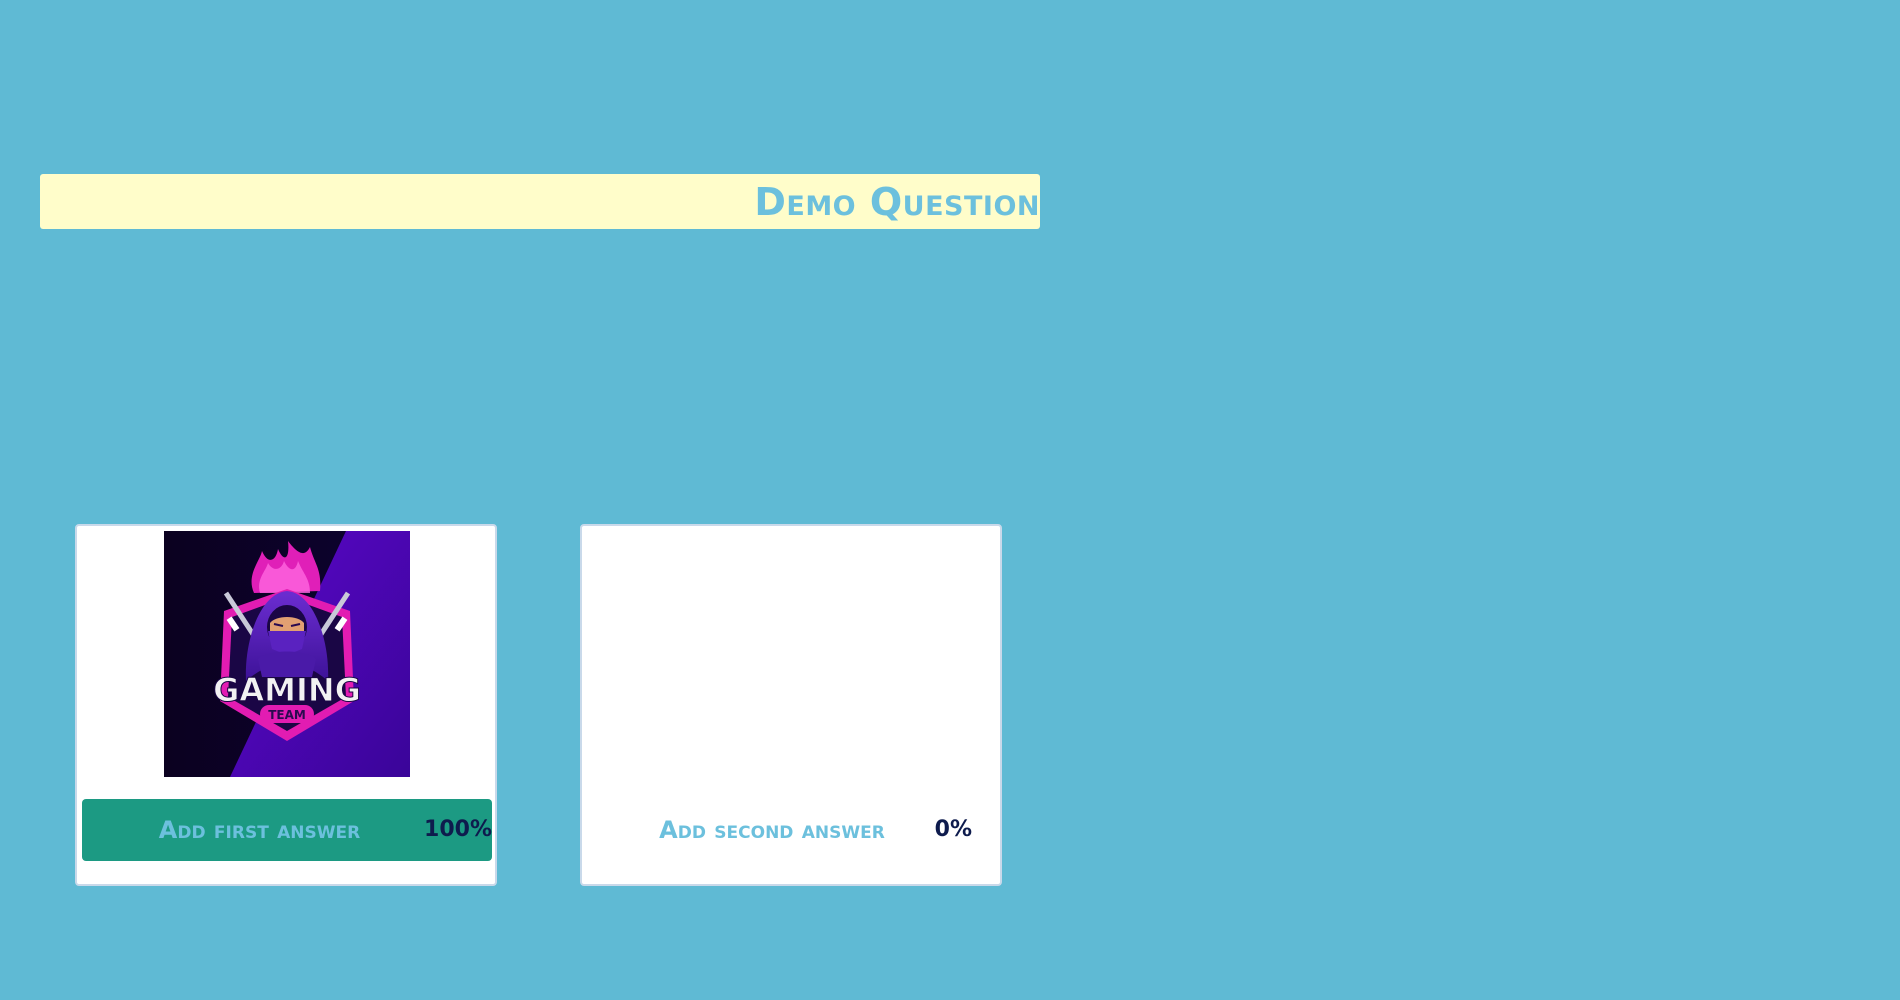  What do you see at coordinates (540, 201) in the screenshot?
I see `question-bar: Demo Question` at bounding box center [540, 201].